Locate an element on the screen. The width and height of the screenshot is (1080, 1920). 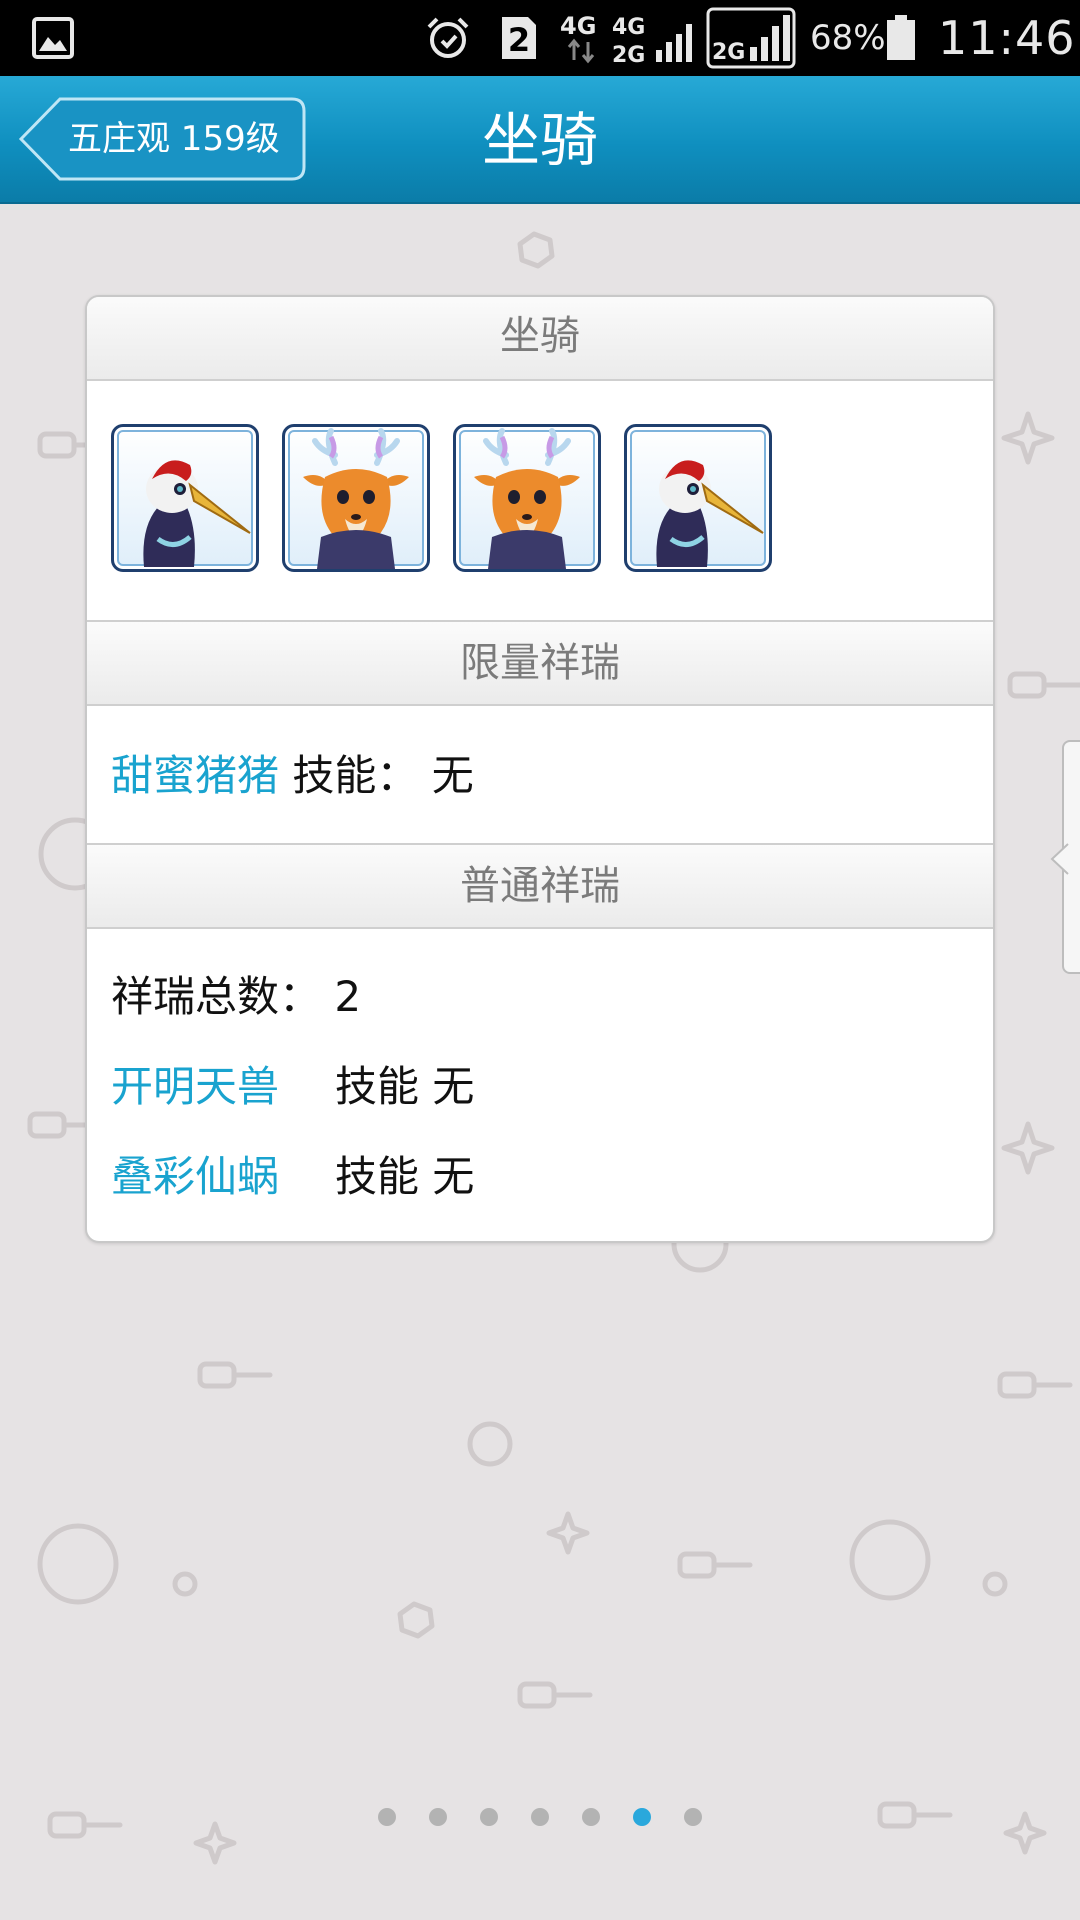
network-1-label: 4G is located at coordinates (578, 26).